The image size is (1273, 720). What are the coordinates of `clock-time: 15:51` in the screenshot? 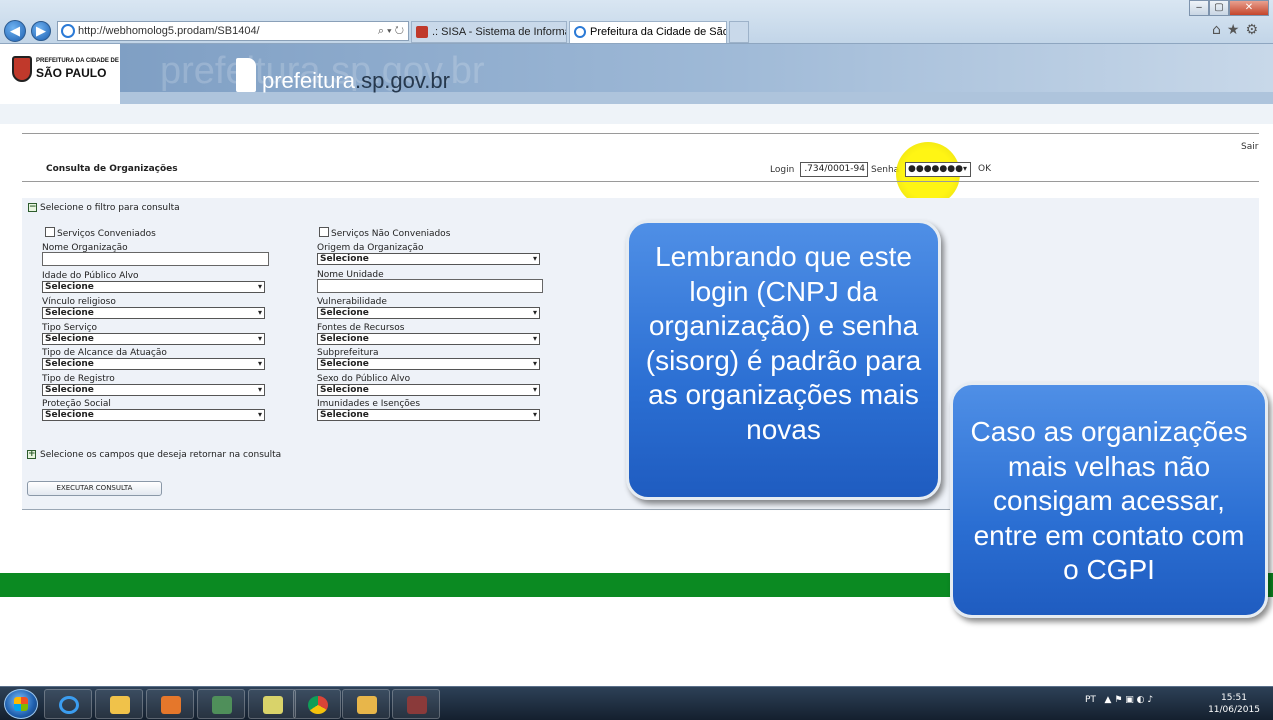 It's located at (1234, 698).